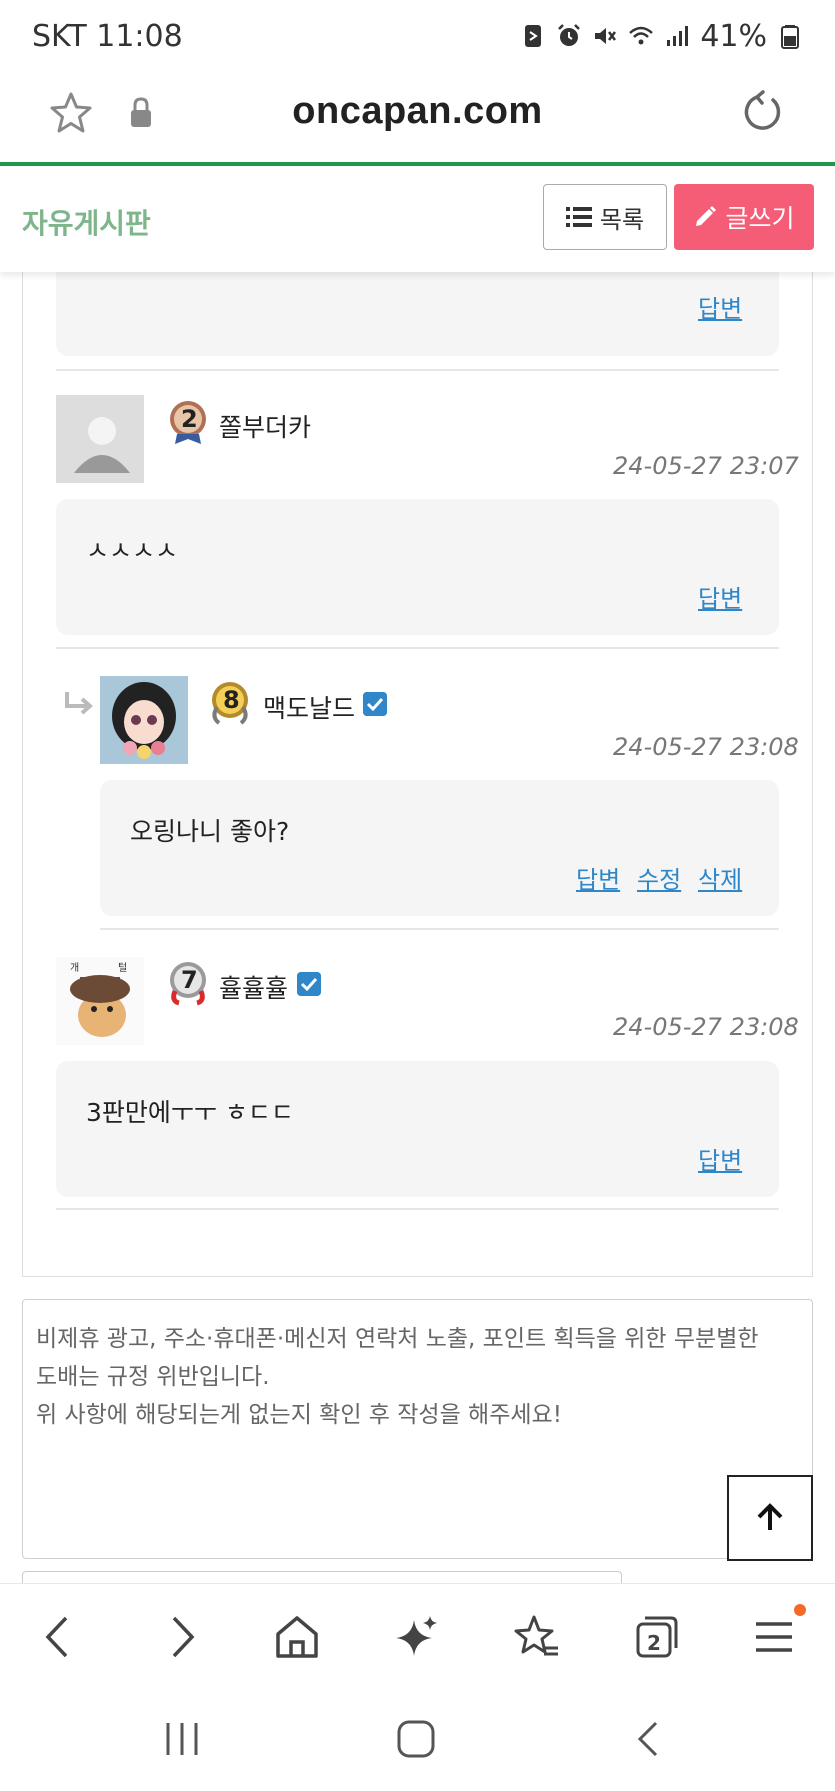 This screenshot has width=835, height=1791. I want to click on alarm-icon, so click(569, 35).